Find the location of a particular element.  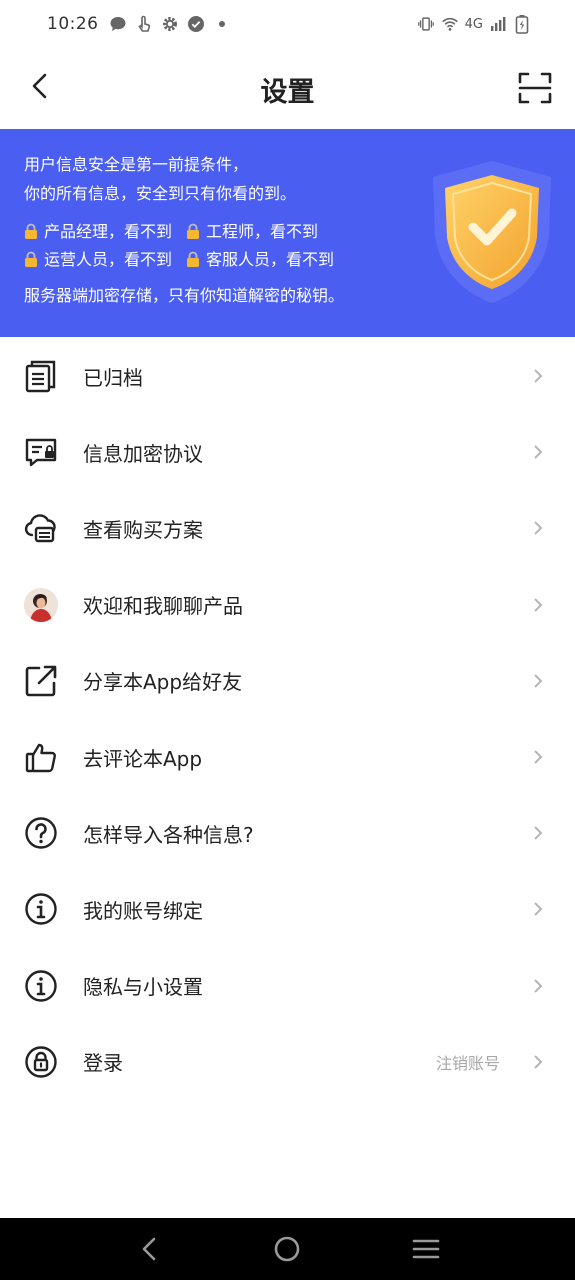

chat-bubble-icon is located at coordinates (118, 24).